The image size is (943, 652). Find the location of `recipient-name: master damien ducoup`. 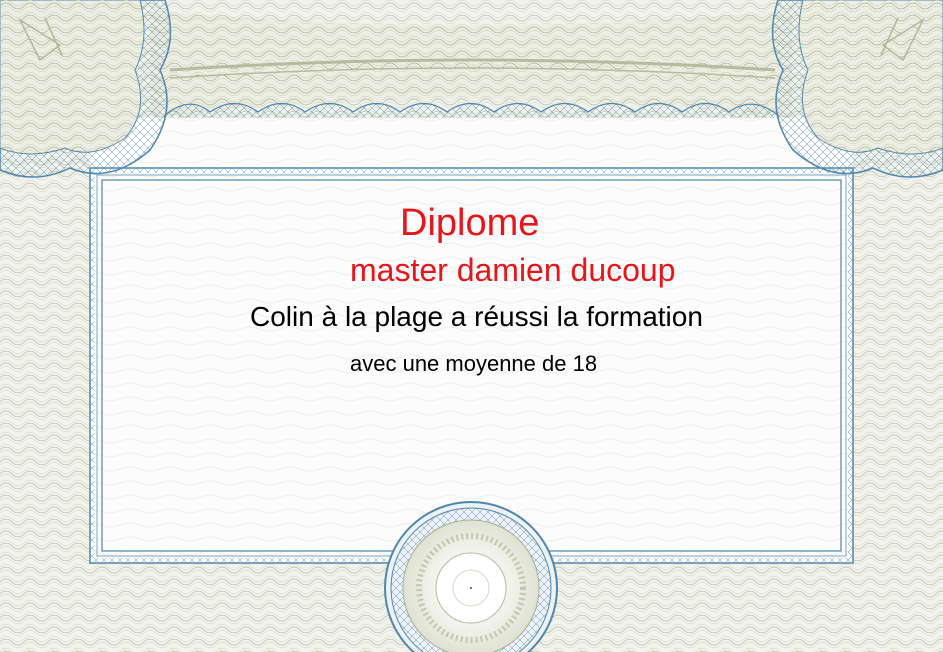

recipient-name: master damien ducoup is located at coordinates (513, 270).